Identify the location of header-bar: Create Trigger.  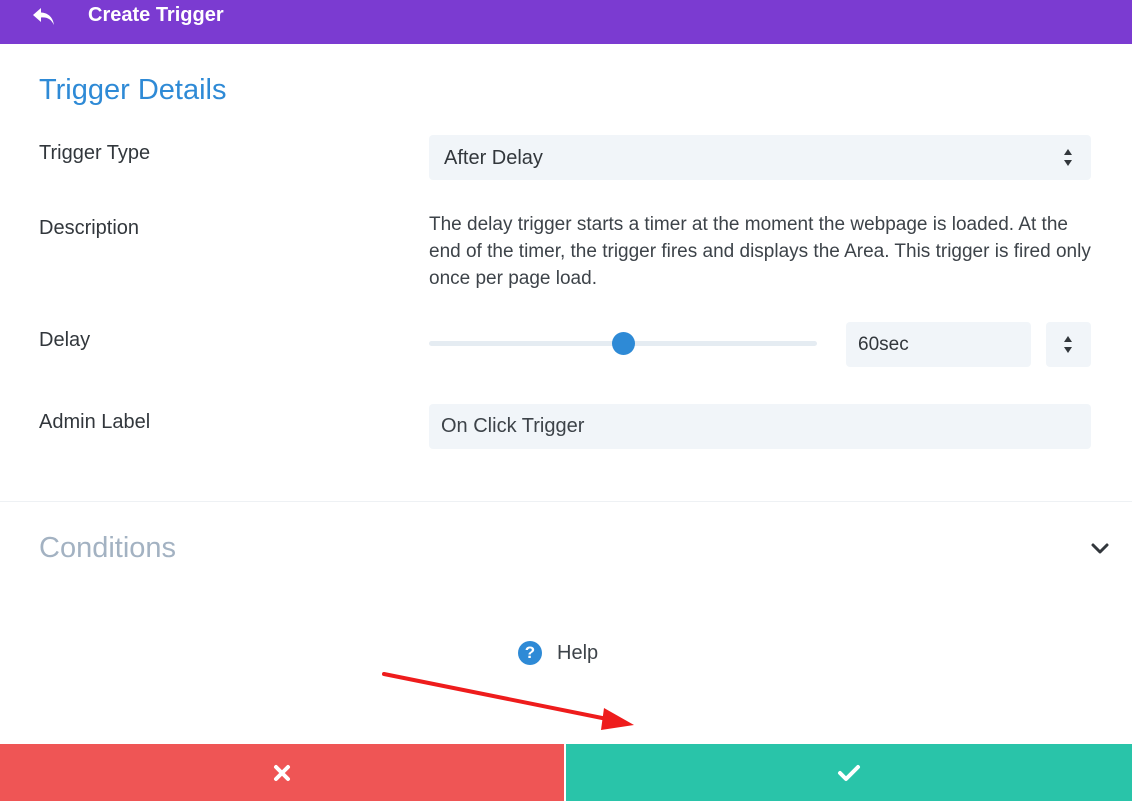
(566, 22).